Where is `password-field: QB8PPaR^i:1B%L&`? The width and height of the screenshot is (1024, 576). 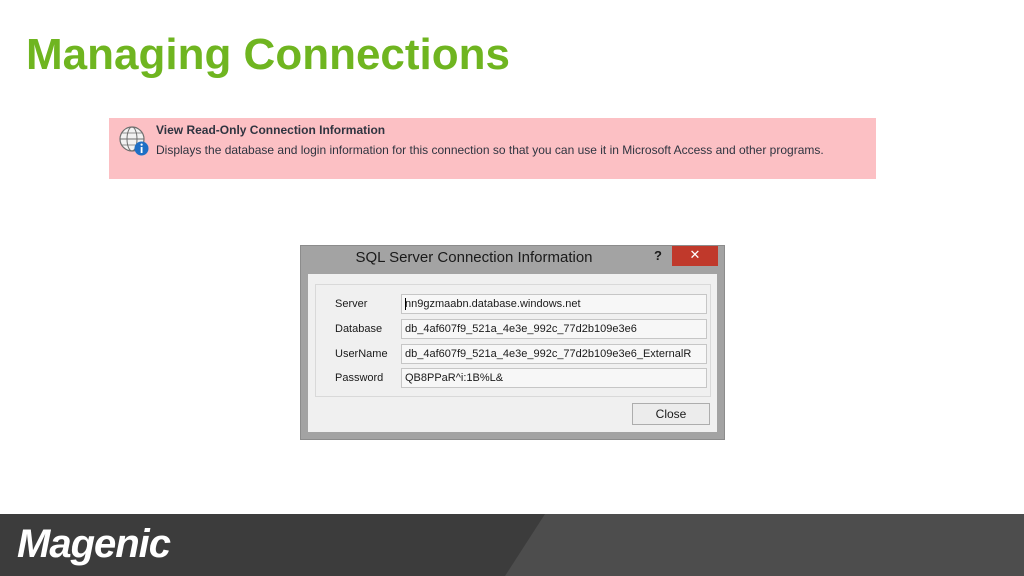
password-field: QB8PPaR^i:1B%L& is located at coordinates (554, 378).